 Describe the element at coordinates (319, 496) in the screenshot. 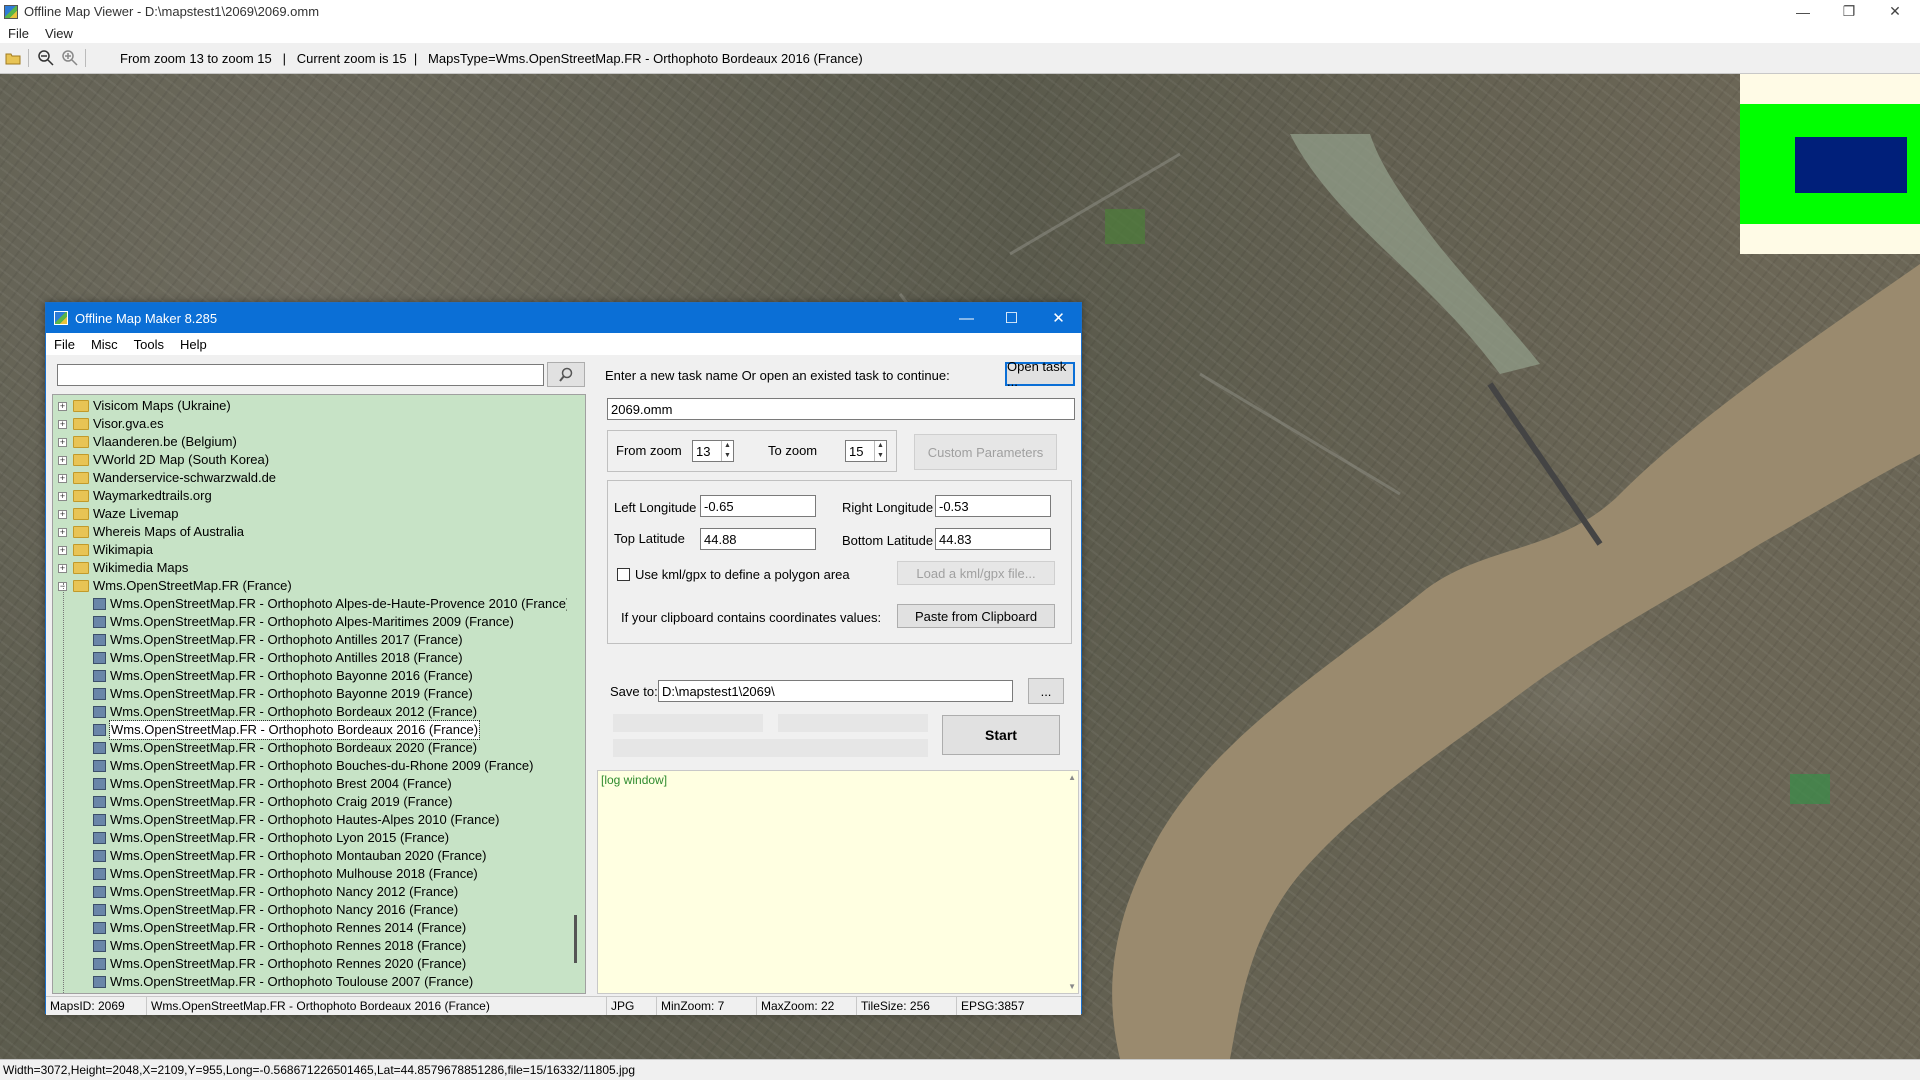

I see `tree-folder: + Waymarkedtrails.org` at that location.